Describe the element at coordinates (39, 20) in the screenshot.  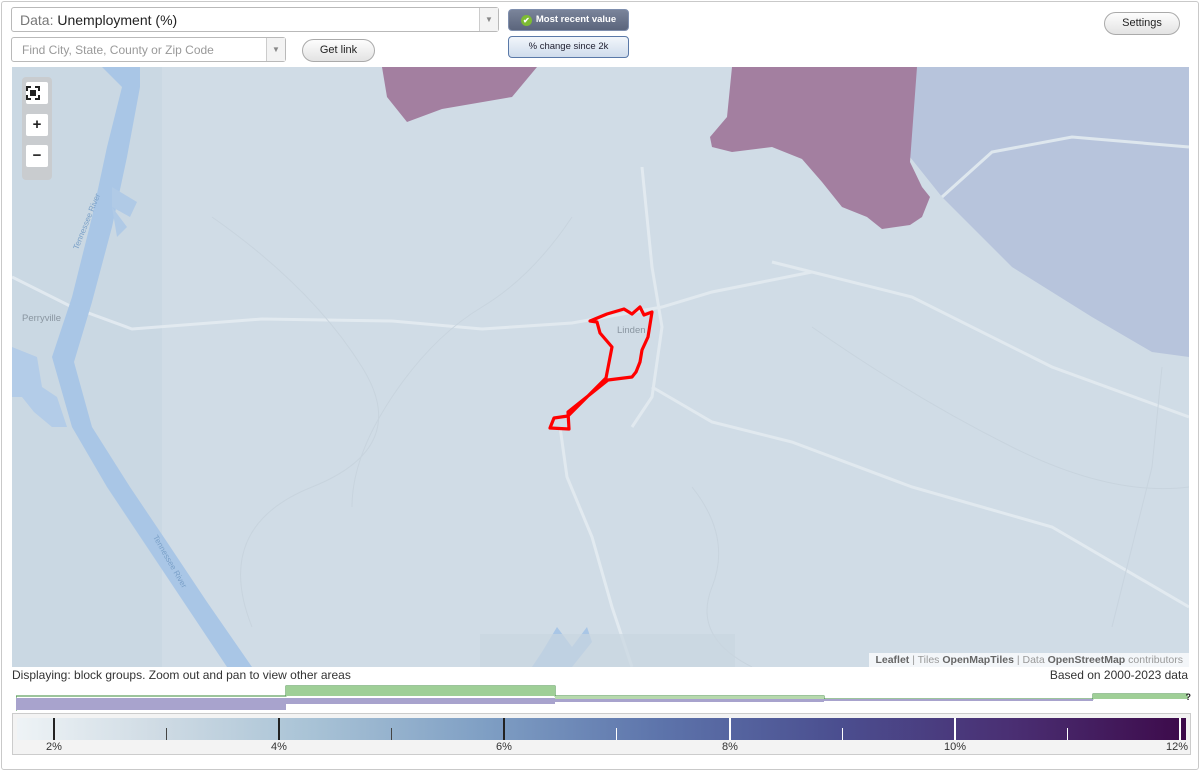
I see `data-prefix: Data:` at that location.